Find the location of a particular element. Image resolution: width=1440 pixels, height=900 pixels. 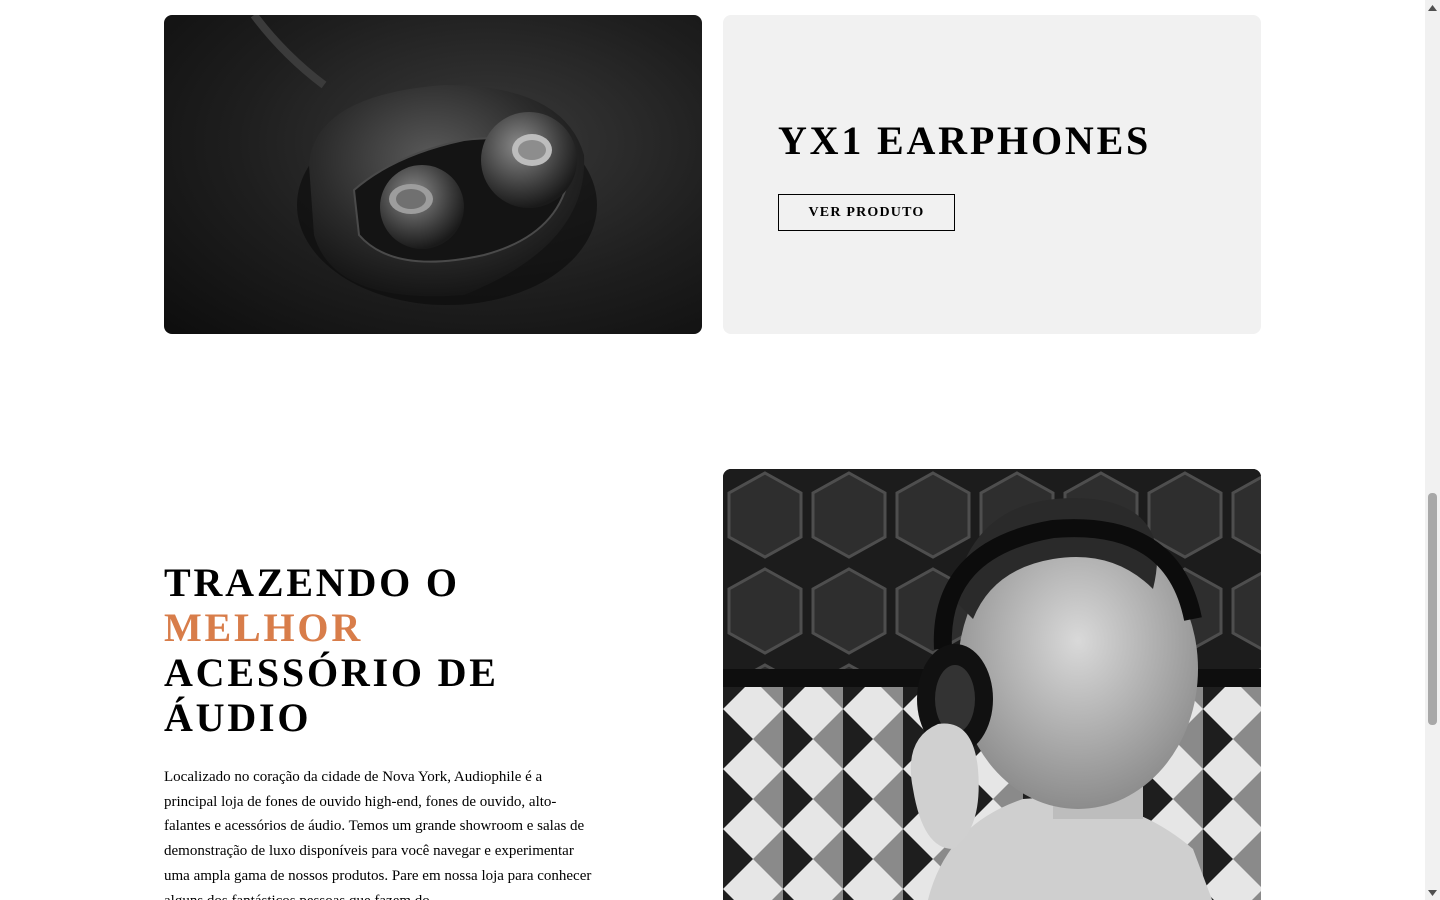

about-heading-end: ACESSÓRIO DE ÁUDIO is located at coordinates (331, 695).